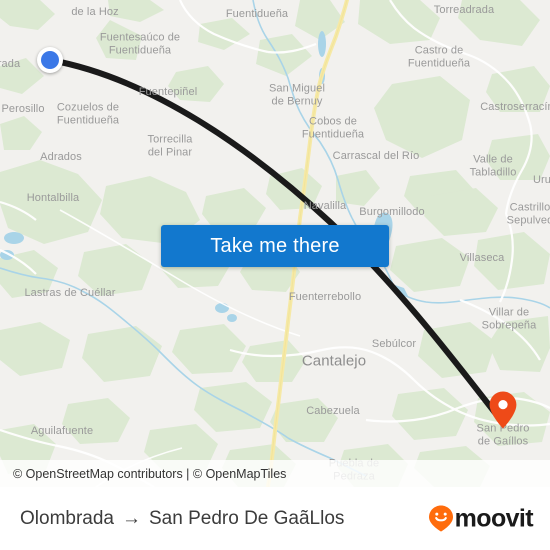  I want to click on trip-origin-label: Olombrada, so click(67, 518).